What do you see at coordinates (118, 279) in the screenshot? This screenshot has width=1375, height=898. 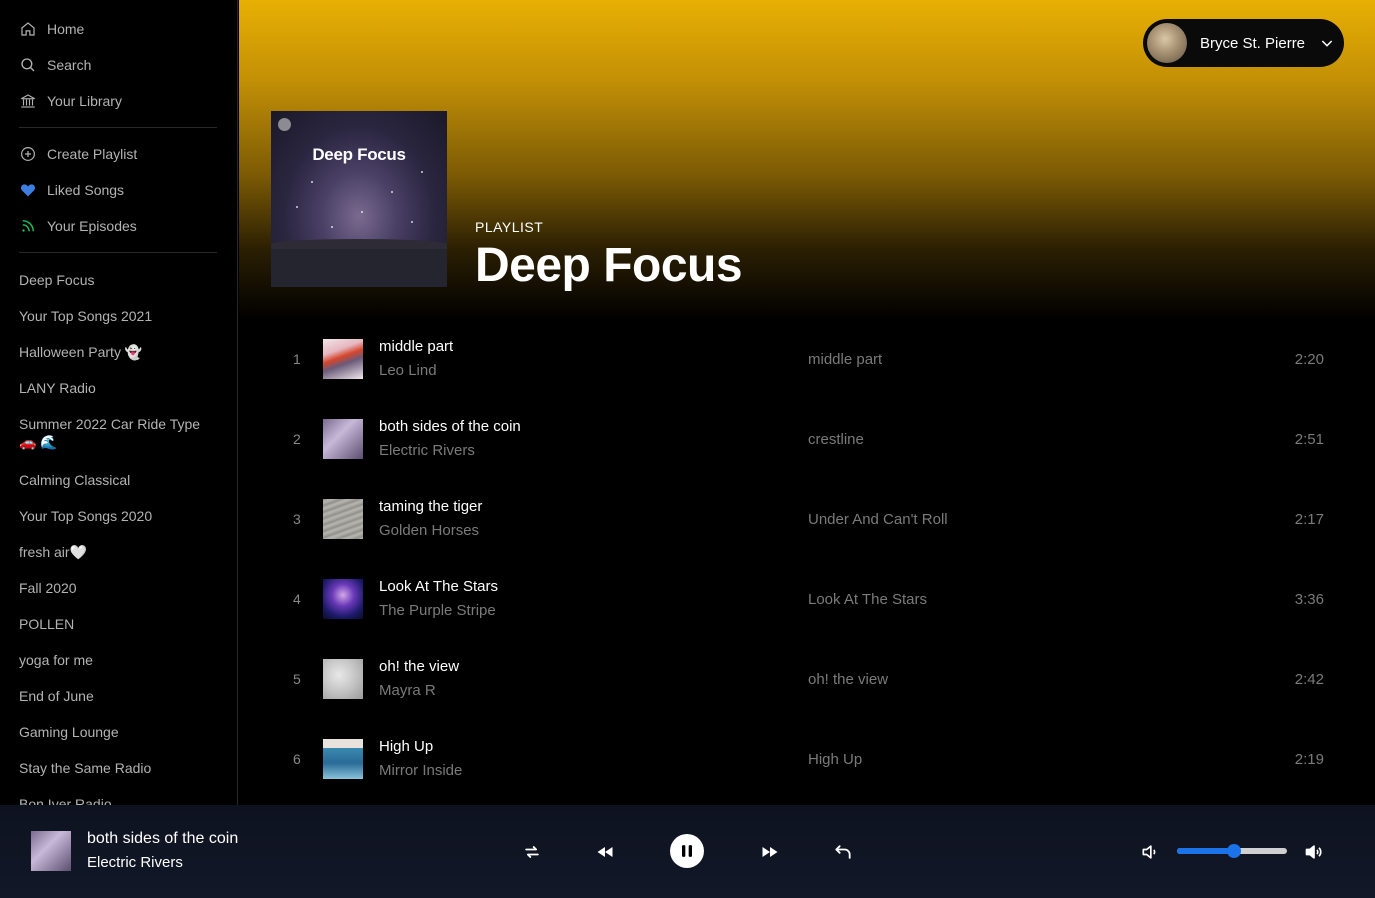 I see `playlist-item: Deep Focus` at bounding box center [118, 279].